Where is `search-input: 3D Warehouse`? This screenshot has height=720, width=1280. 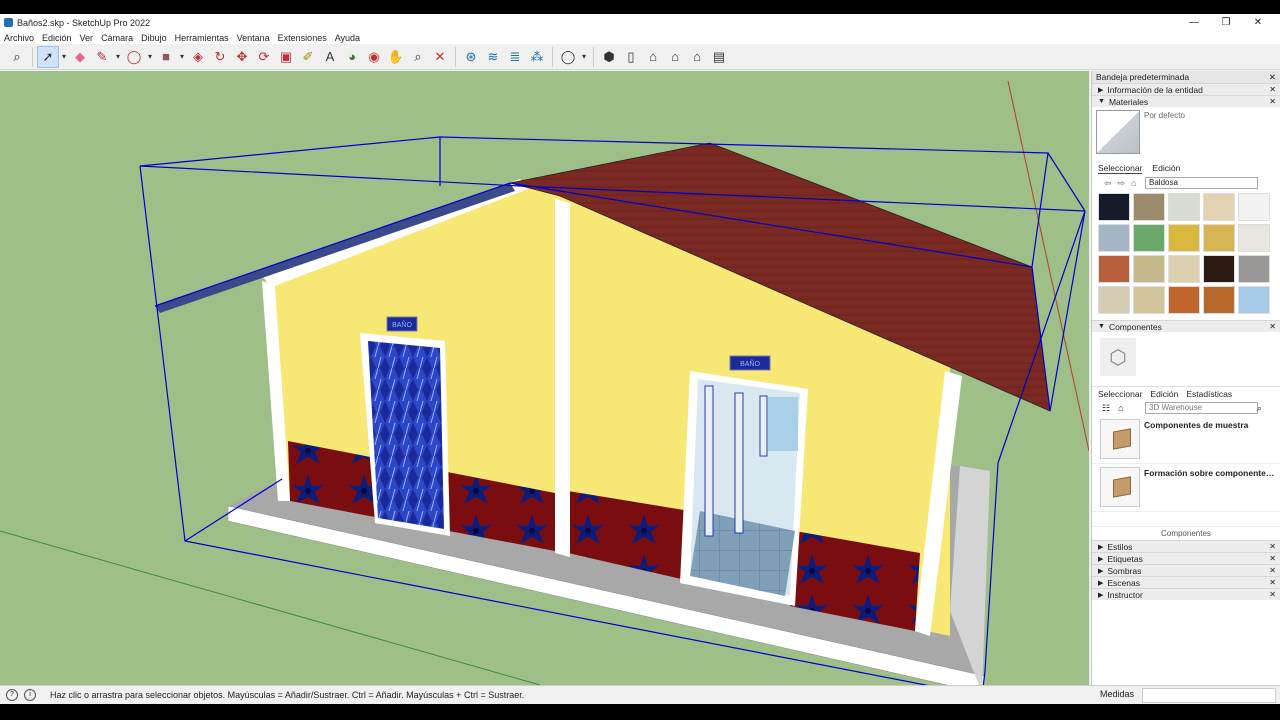 search-input: 3D Warehouse is located at coordinates (1201, 408).